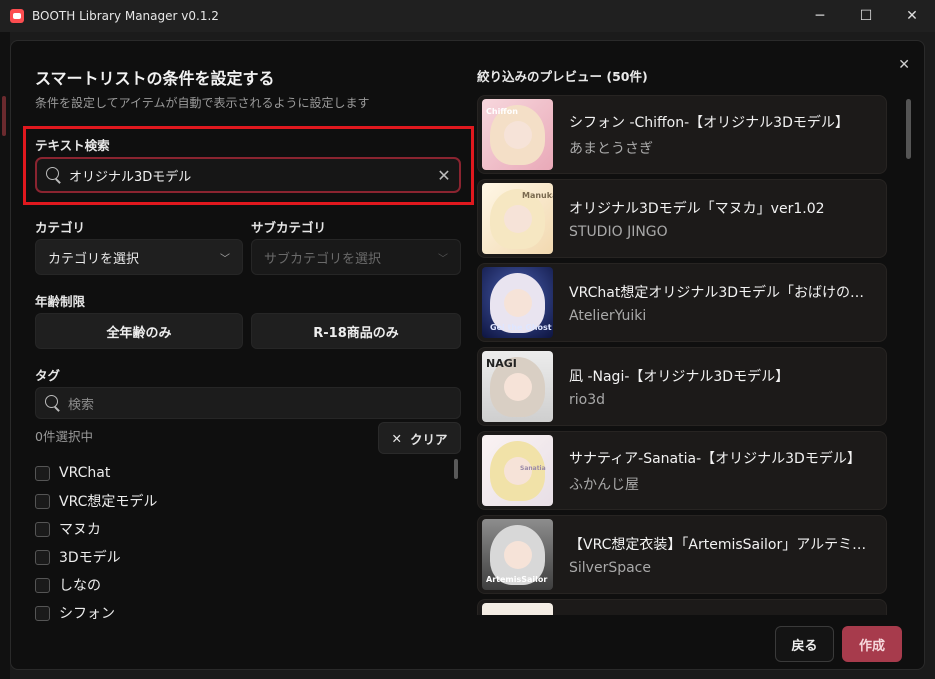  Describe the element at coordinates (904, 65) in the screenshot. I see `close-dialog-icon: ✕` at that location.